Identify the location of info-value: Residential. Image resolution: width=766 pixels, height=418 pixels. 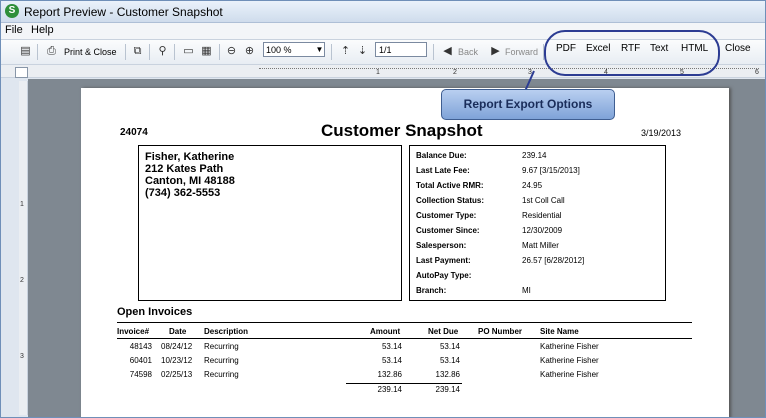
(542, 215).